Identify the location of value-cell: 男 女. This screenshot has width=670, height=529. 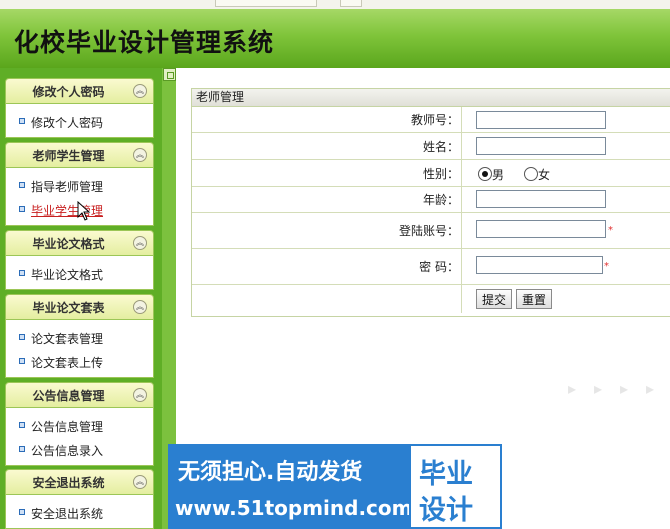
(566, 173).